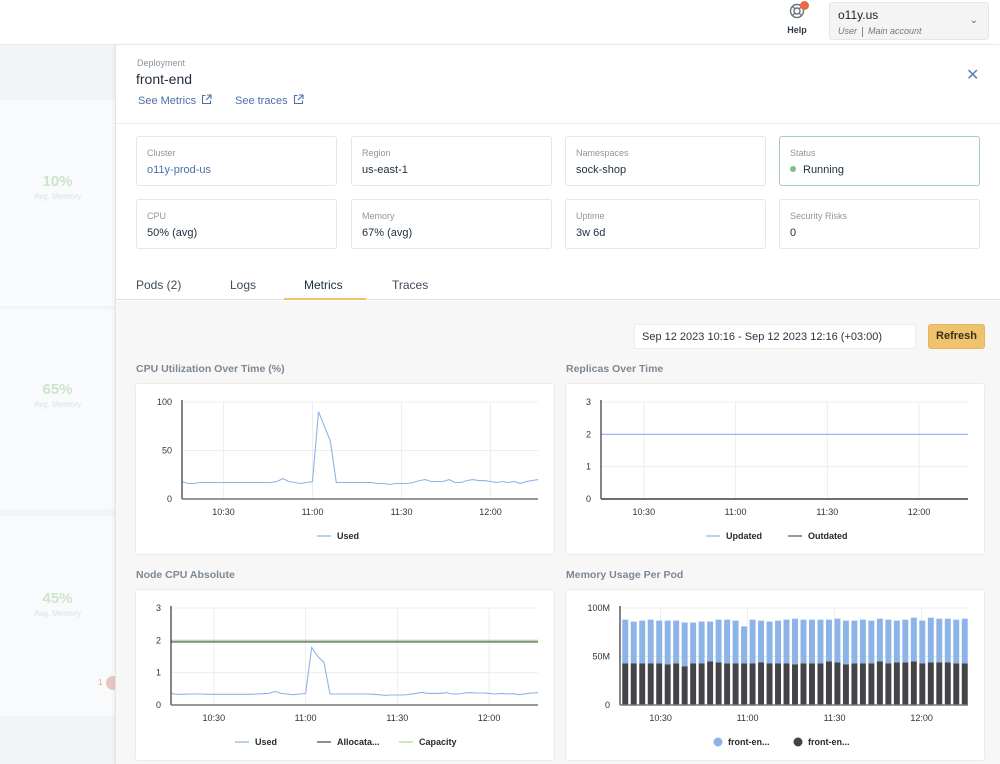 This screenshot has width=1000, height=764. Describe the element at coordinates (607, 705) in the screenshot. I see `y-tick-label: 0` at that location.